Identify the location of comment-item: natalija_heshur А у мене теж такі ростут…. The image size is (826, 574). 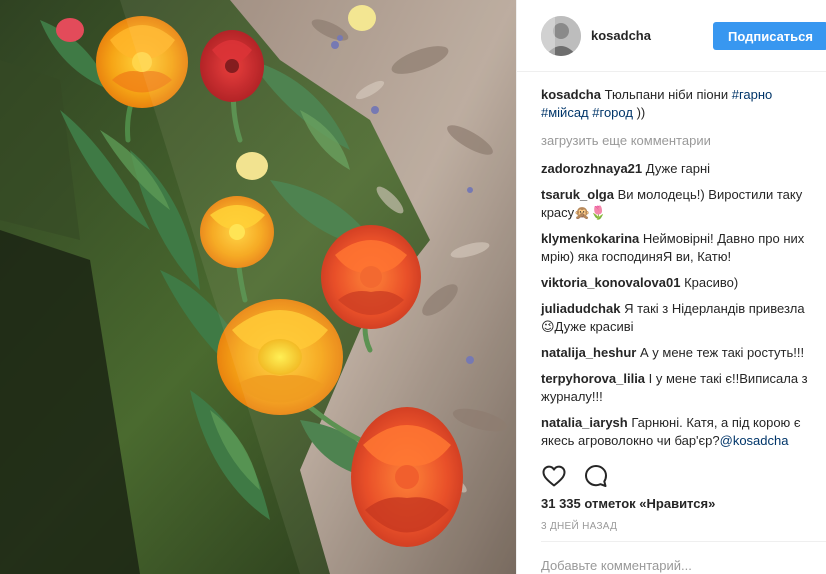
(676, 353).